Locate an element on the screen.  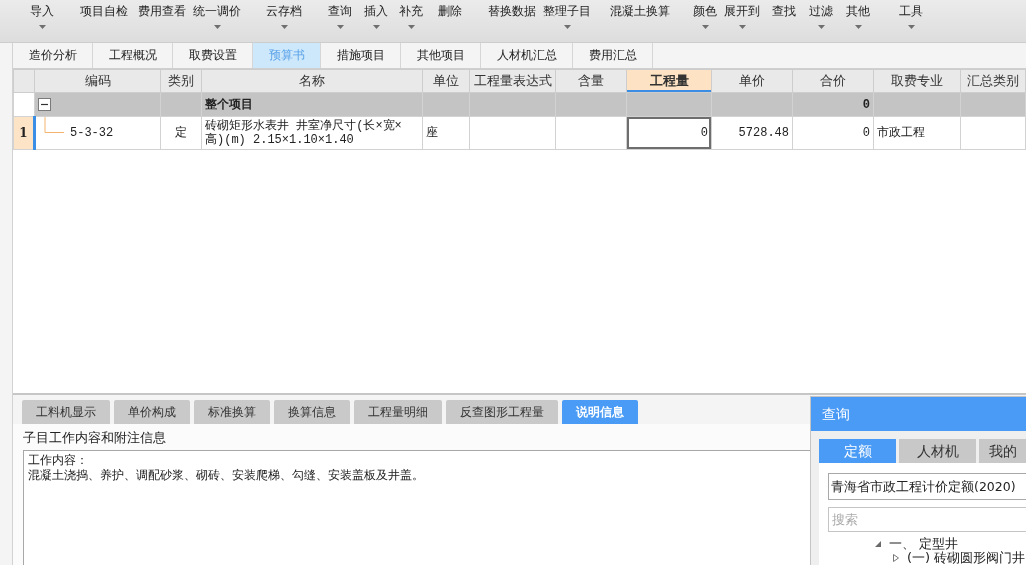
column-header: 类别 is located at coordinates (181, 81).